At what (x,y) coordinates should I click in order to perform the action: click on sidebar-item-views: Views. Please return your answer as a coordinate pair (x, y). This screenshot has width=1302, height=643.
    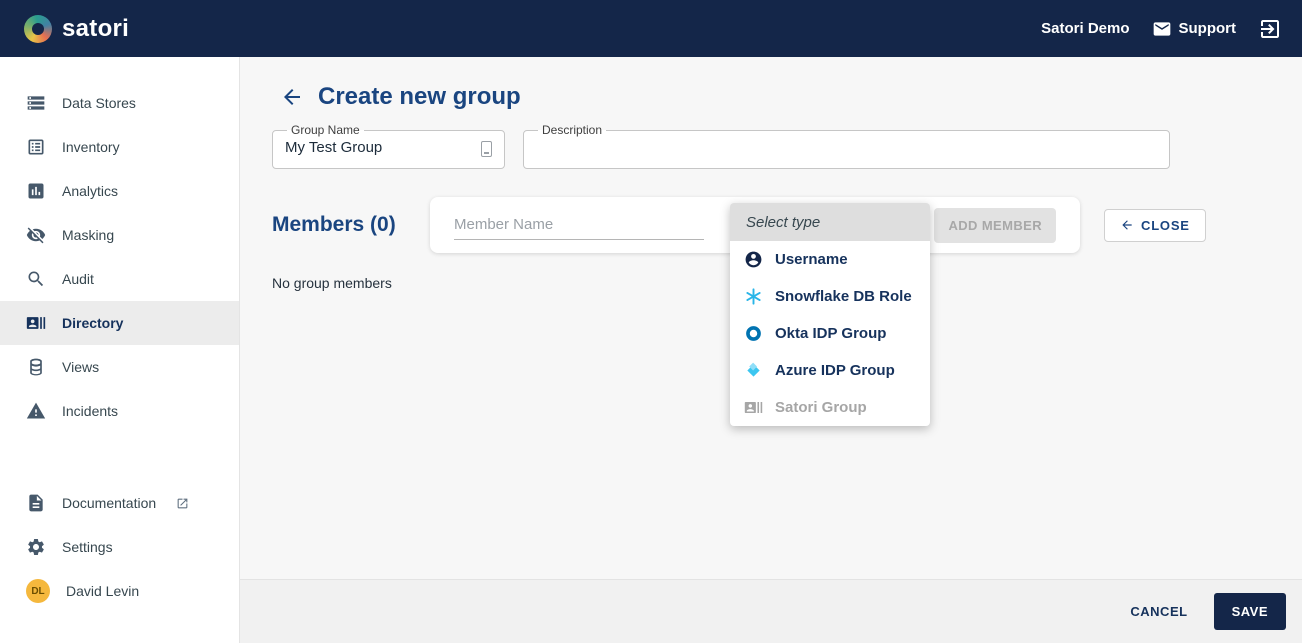
    Looking at the image, I should click on (119, 367).